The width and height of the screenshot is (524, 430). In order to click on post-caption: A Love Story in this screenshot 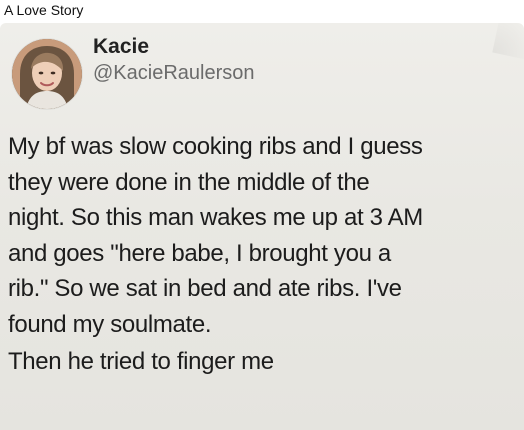, I will do `click(44, 10)`.